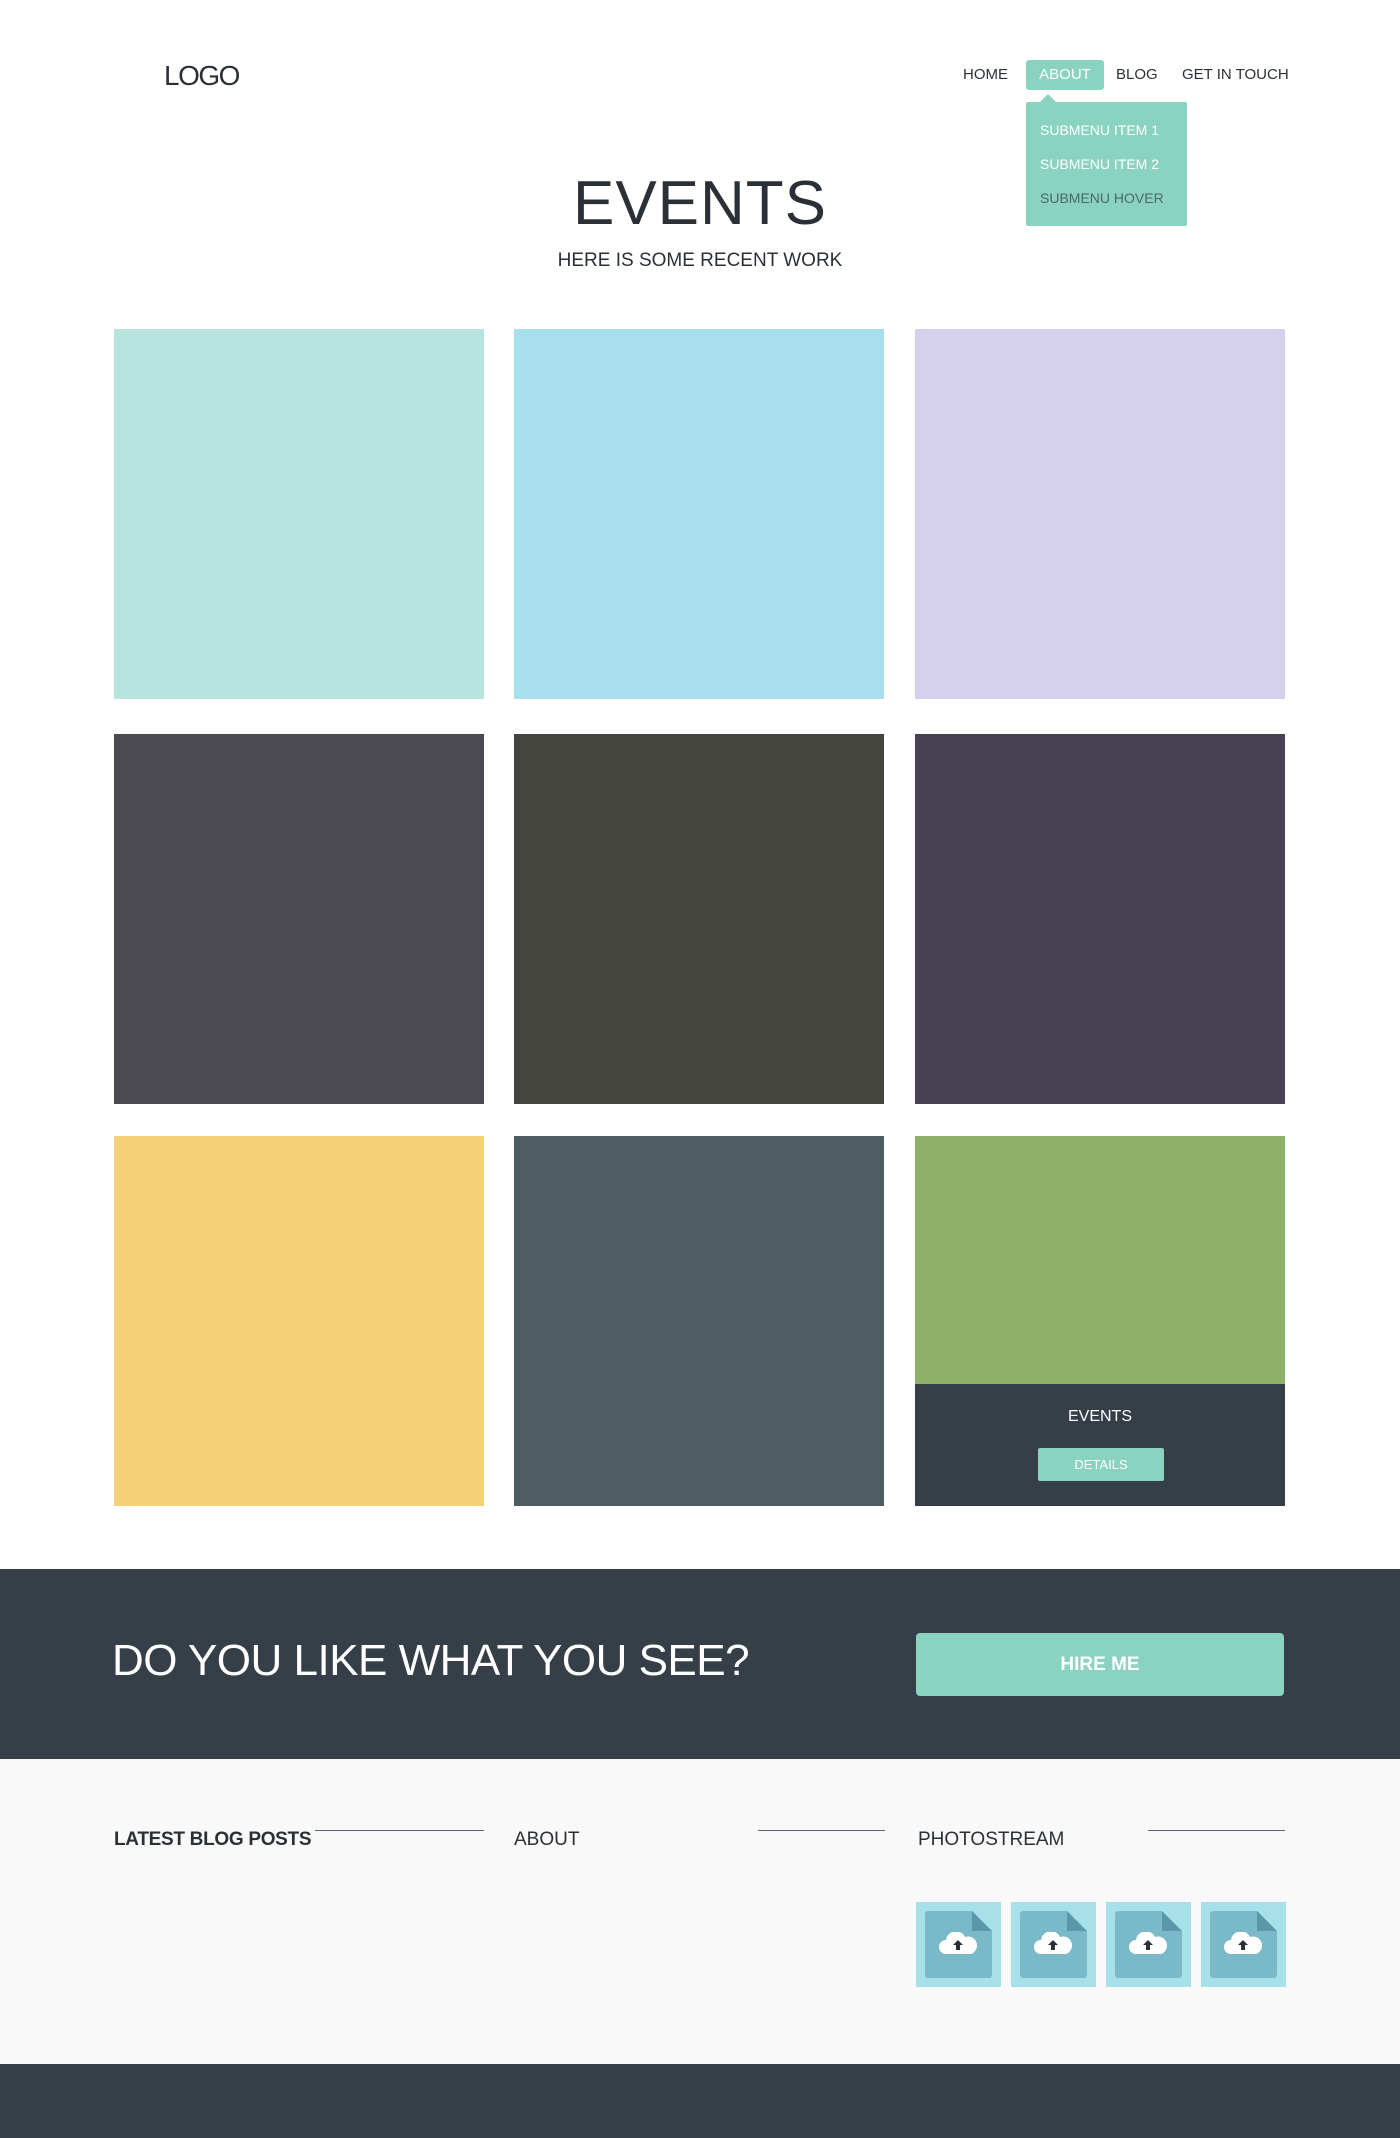  I want to click on main-nav: HOME ABOUT BLOG GET IN TOUCH, so click(700, 75).